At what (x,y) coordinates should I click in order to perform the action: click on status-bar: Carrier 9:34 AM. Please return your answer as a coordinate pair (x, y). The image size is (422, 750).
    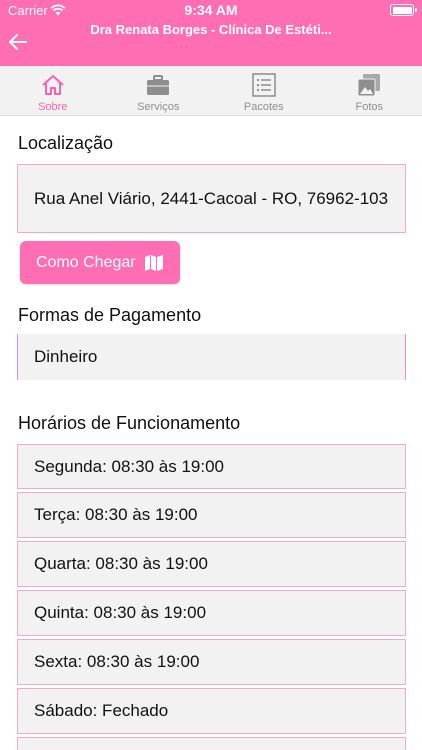
    Looking at the image, I should click on (211, 11).